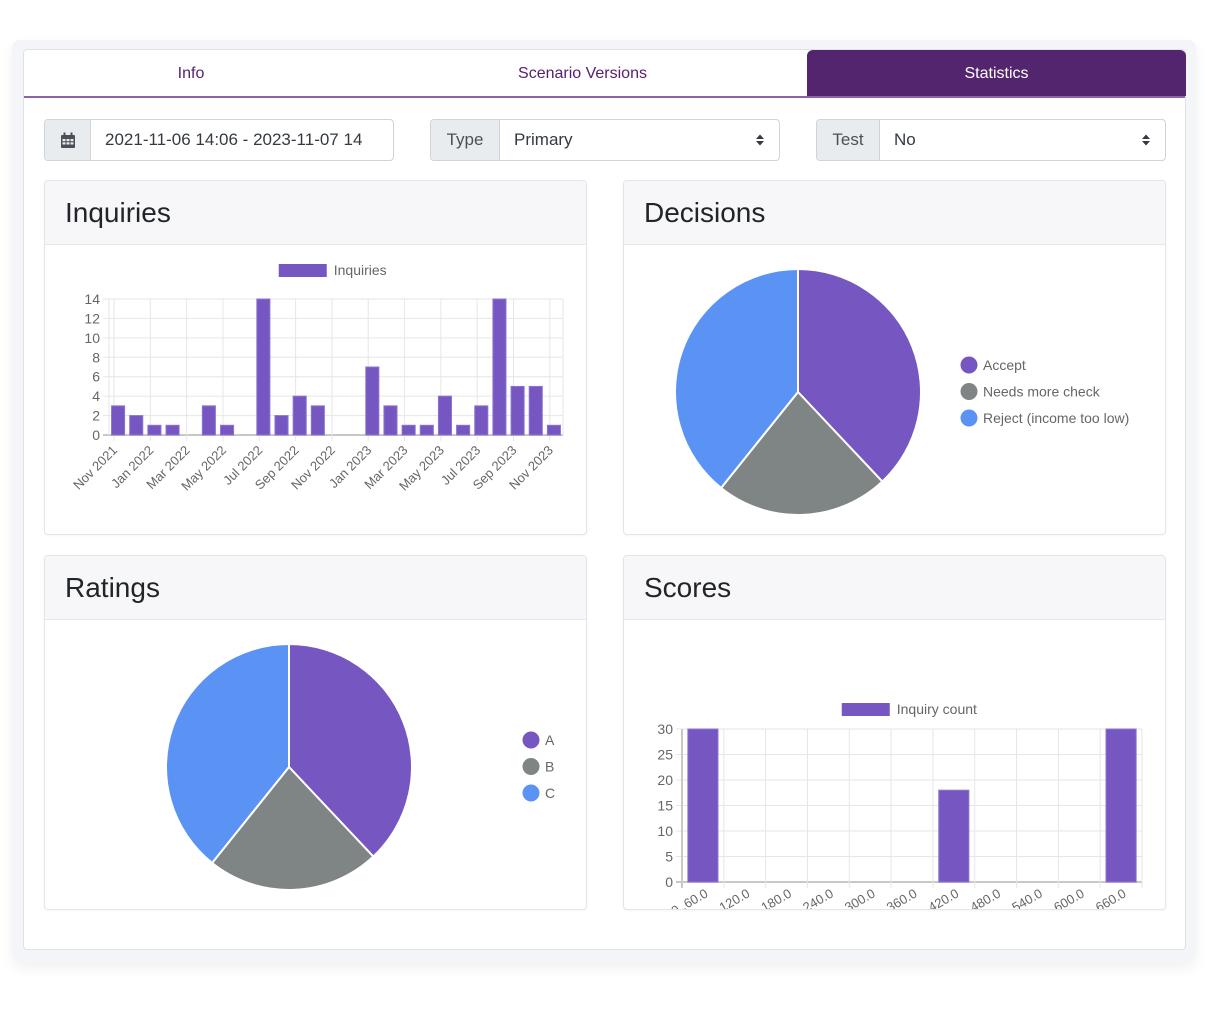  I want to click on card-title: Scores, so click(894, 588).